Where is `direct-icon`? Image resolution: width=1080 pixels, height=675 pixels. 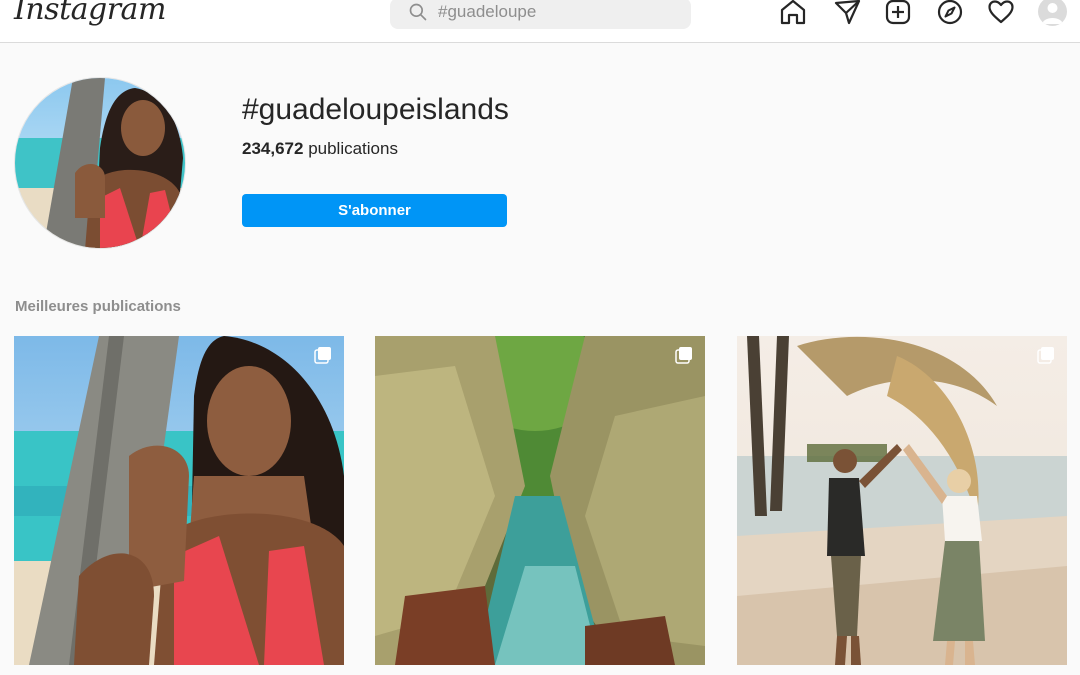
direct-icon is located at coordinates (847, 13).